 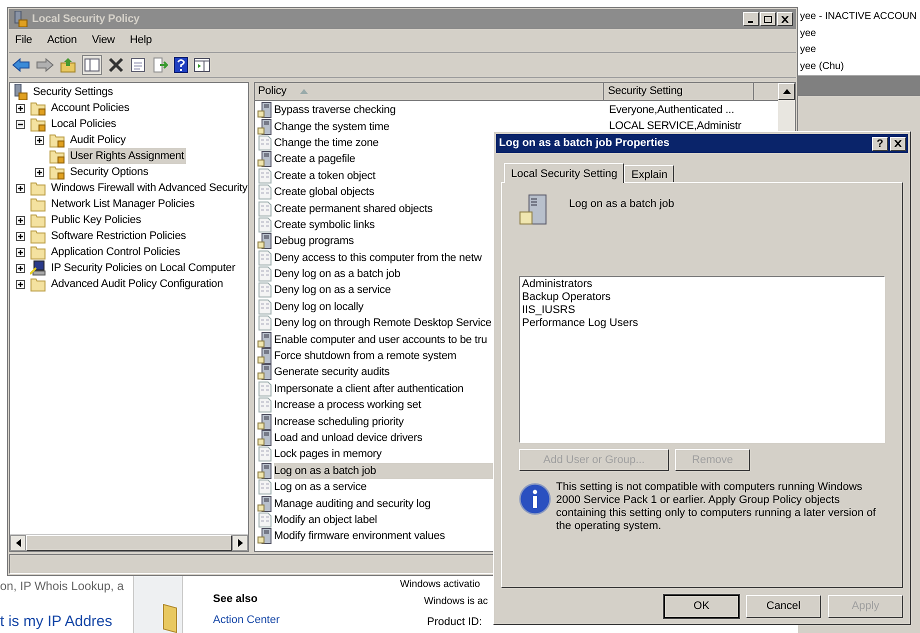 I want to click on computer-key-icon, so click(x=38, y=268).